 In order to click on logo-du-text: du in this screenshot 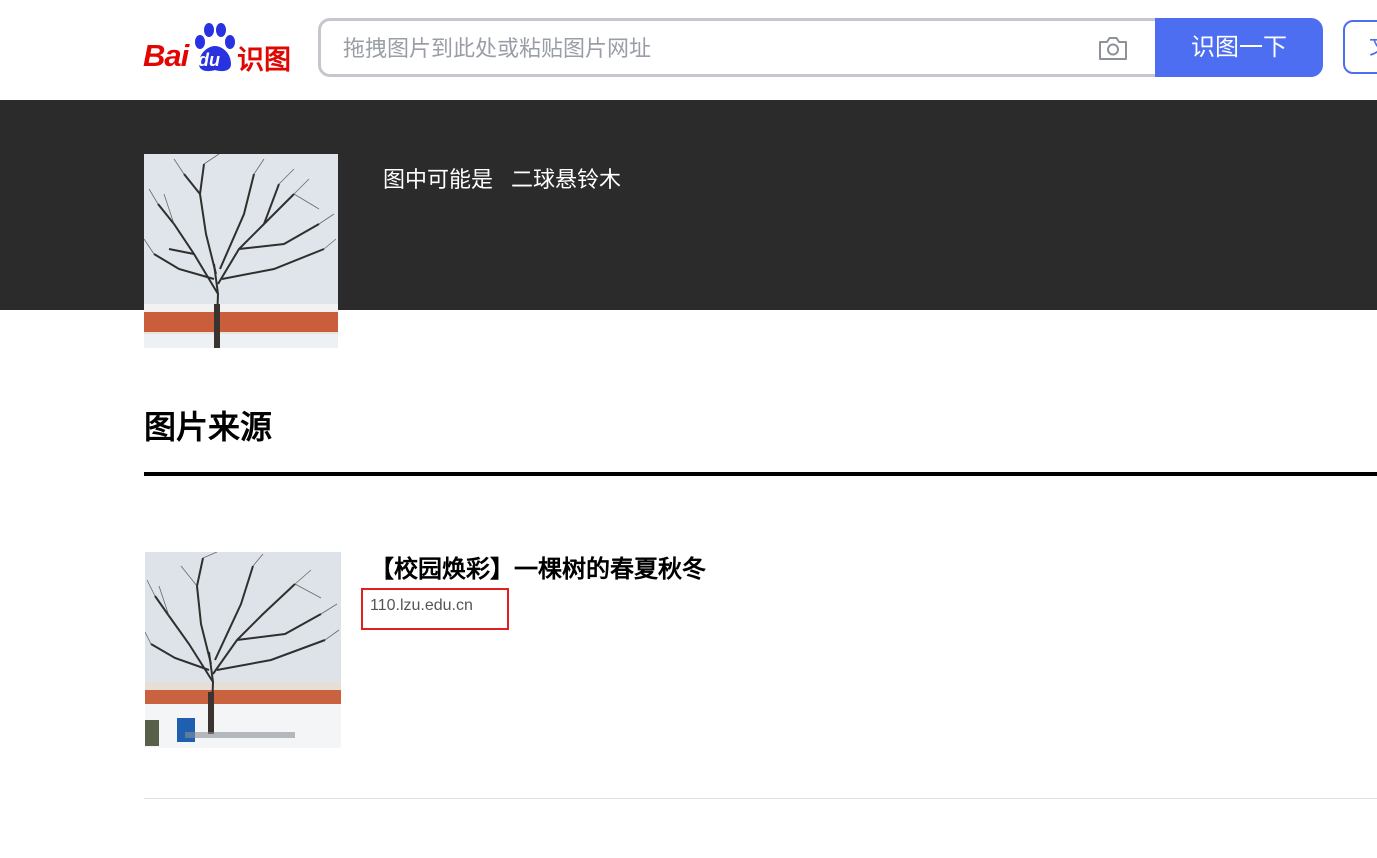, I will do `click(209, 60)`.